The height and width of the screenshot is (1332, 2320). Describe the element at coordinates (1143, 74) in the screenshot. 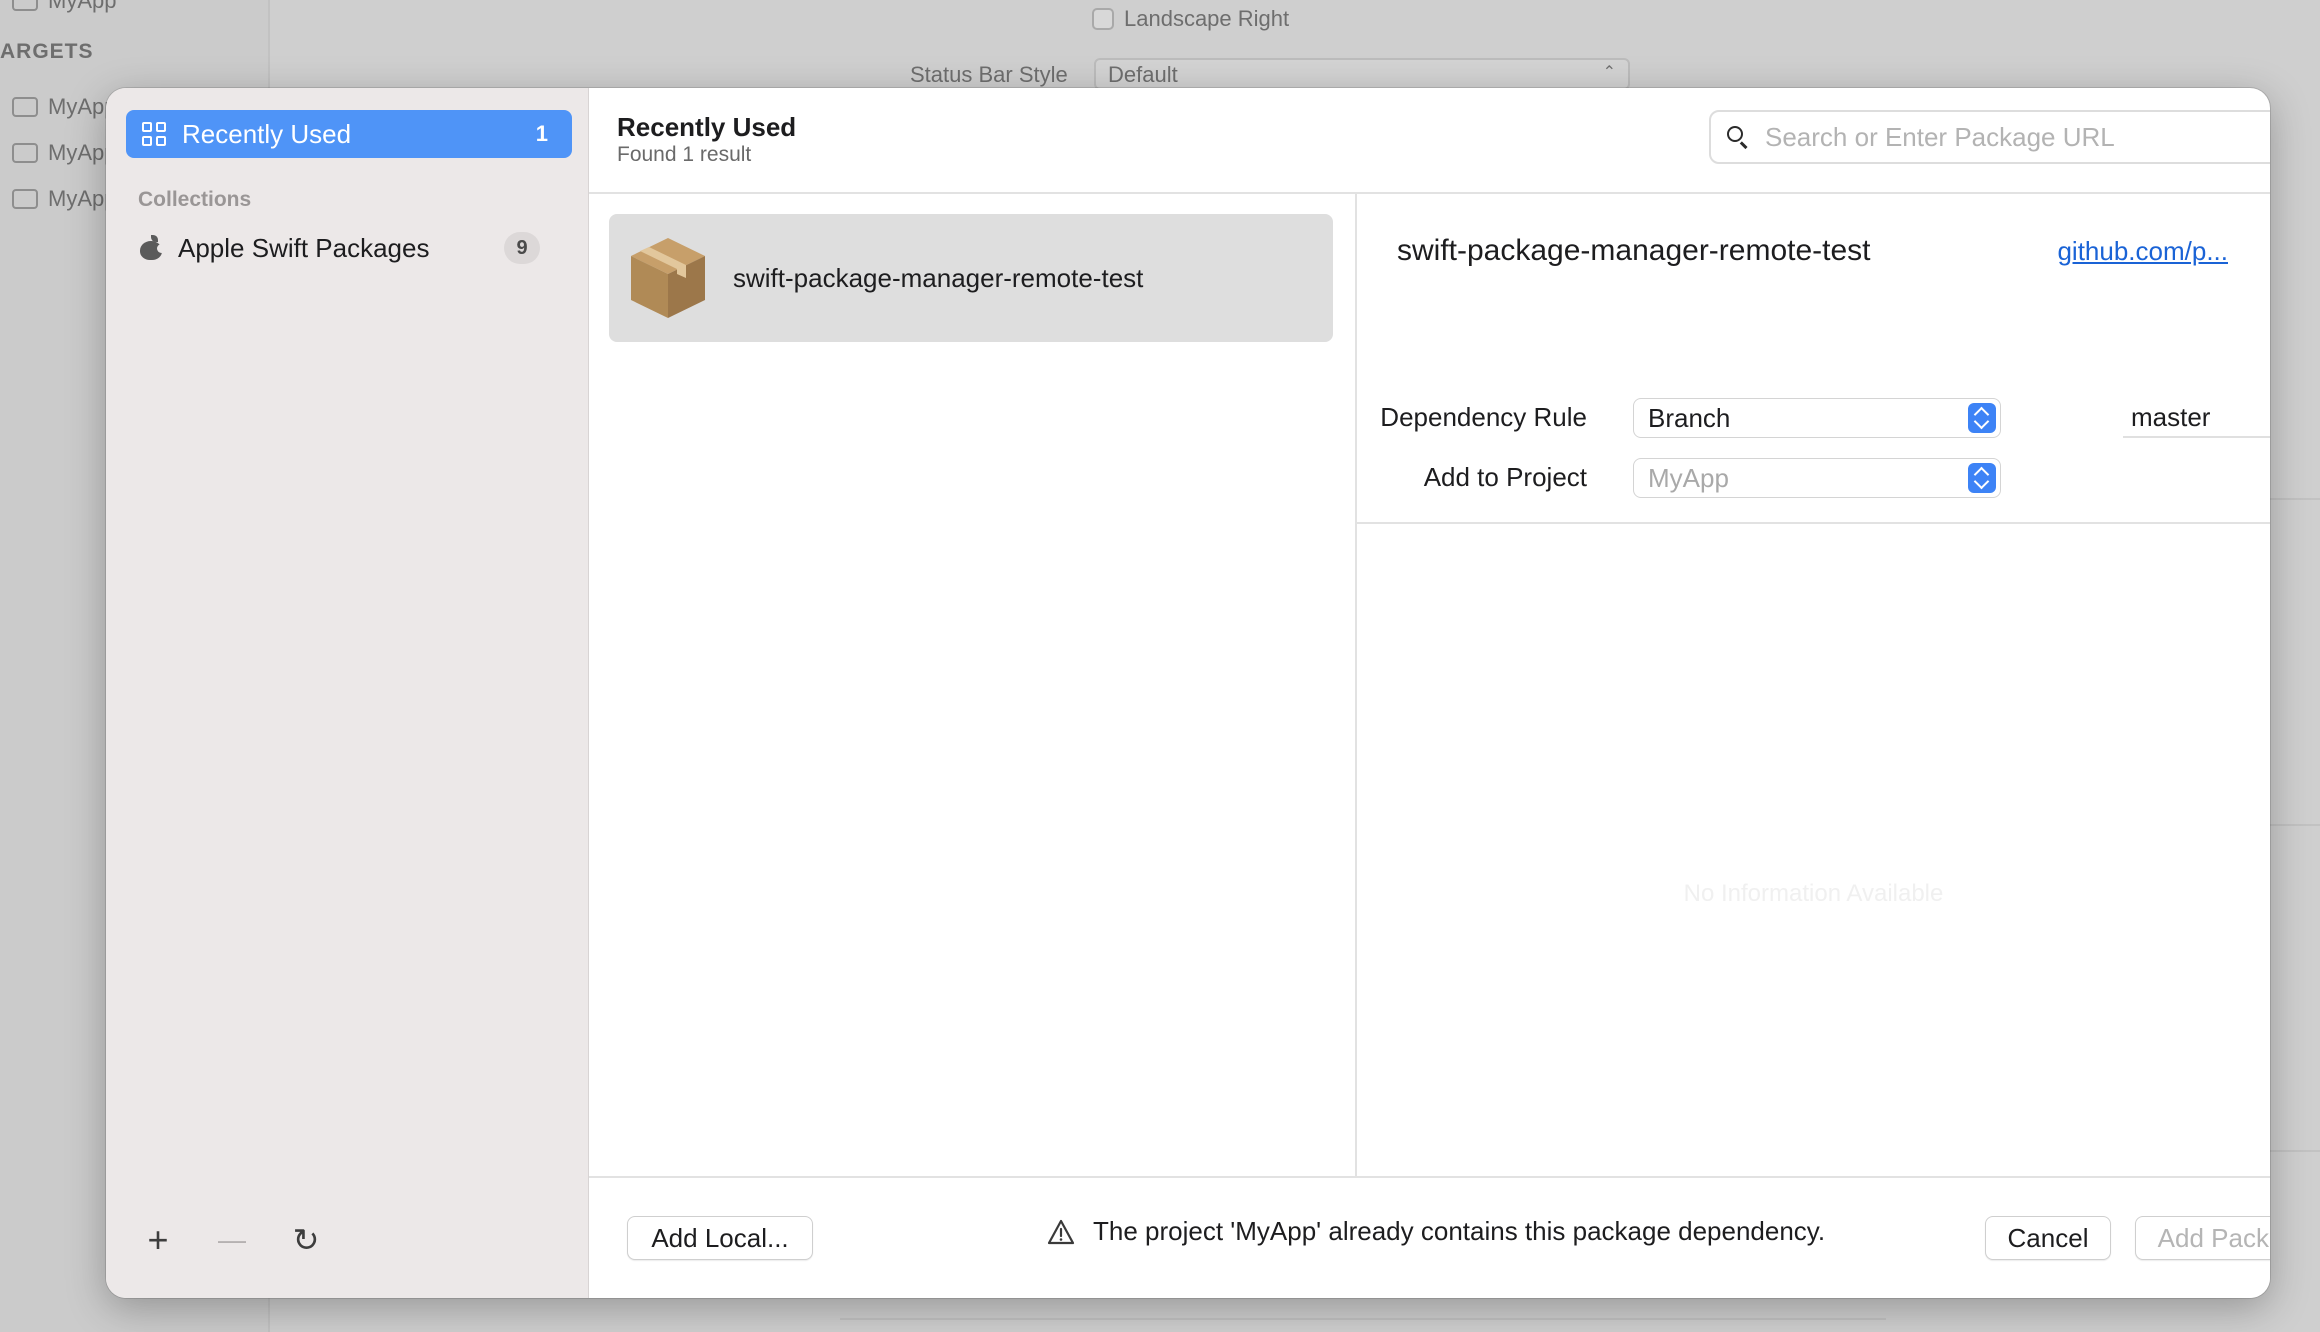

I see `status-bar-style-value: Default` at that location.